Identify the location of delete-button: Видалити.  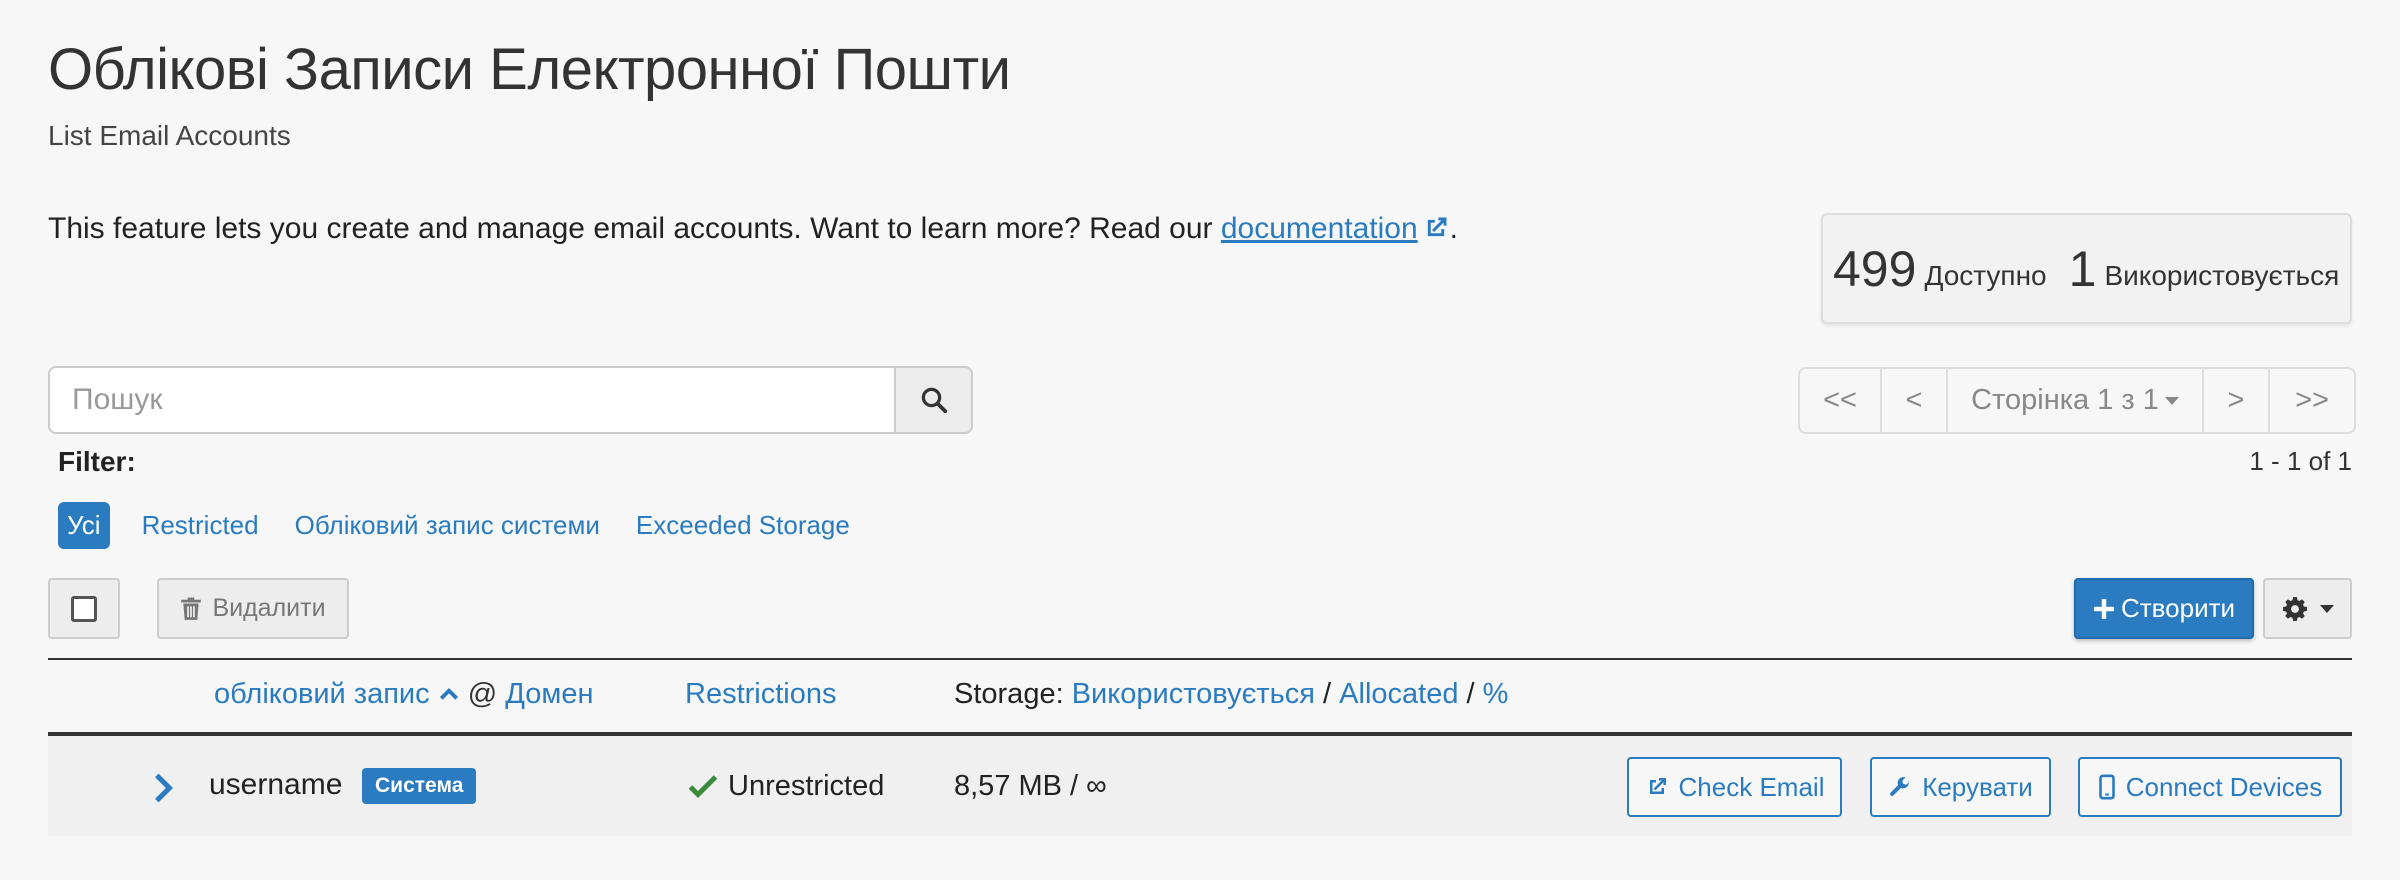
(253, 608).